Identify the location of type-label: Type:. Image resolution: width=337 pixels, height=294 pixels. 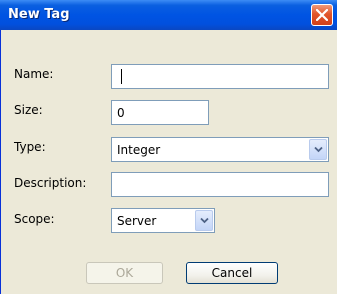
(30, 147).